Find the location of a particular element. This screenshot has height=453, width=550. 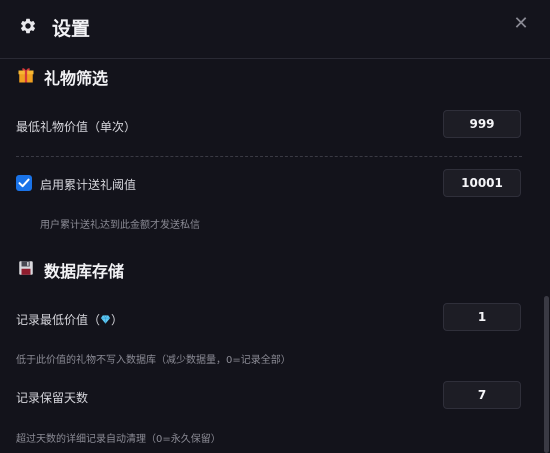

check-icon is located at coordinates (24, 183).